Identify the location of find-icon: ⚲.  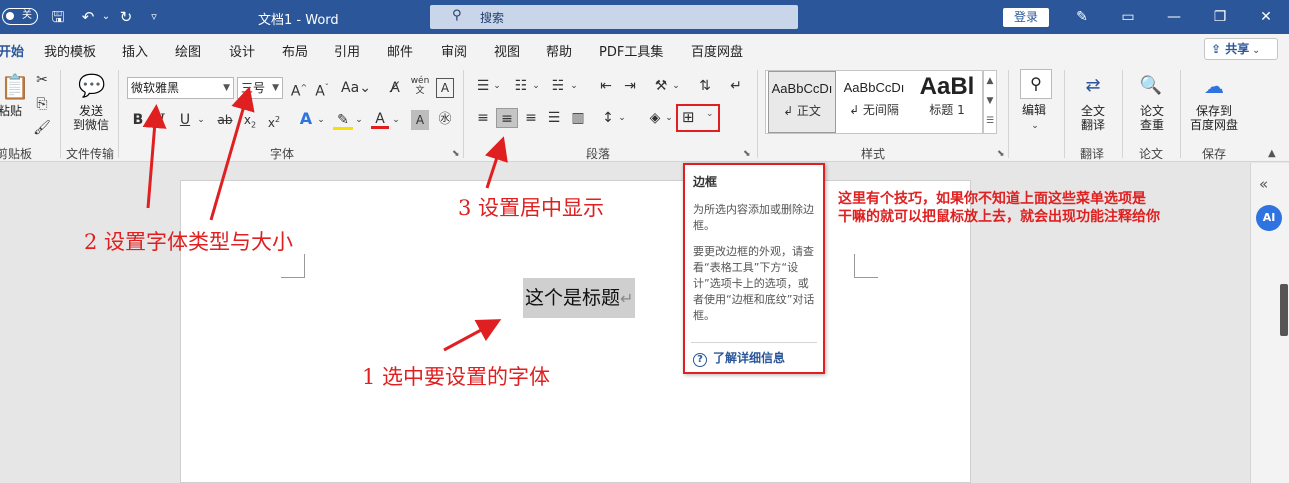
(1036, 84).